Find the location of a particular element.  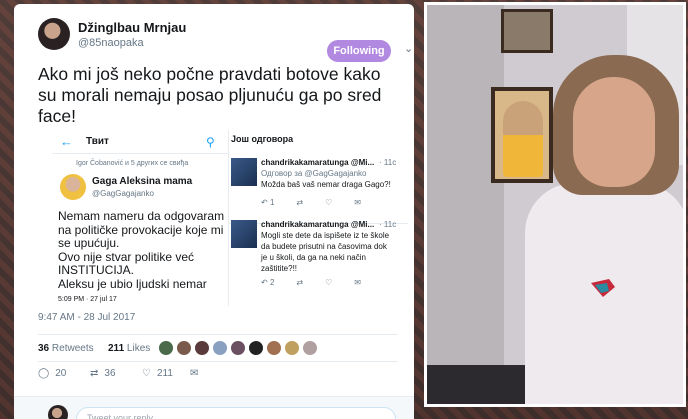

reply-text: zaštitite?!! is located at coordinates (279, 268).